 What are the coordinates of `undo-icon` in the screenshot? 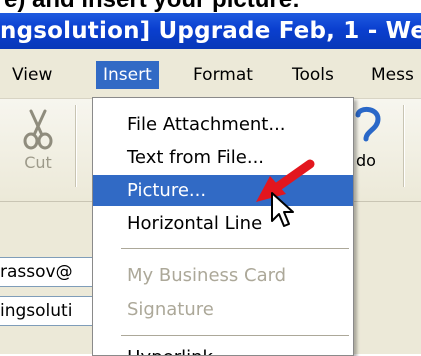 It's located at (368, 124).